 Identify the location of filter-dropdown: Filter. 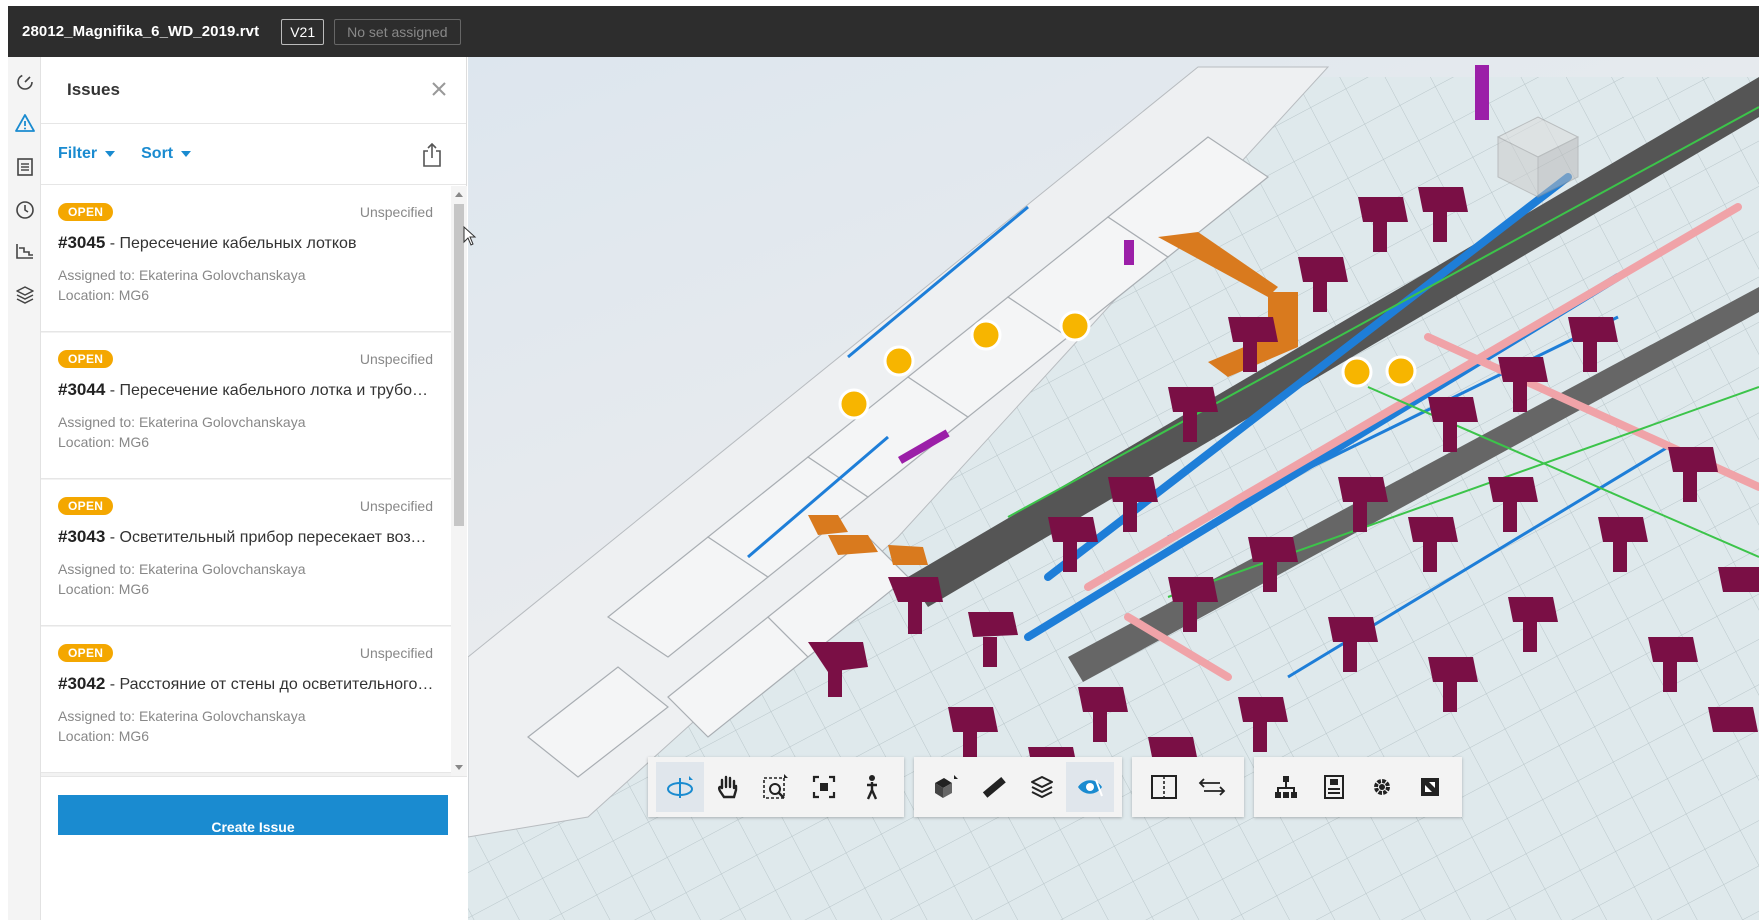
(87, 154).